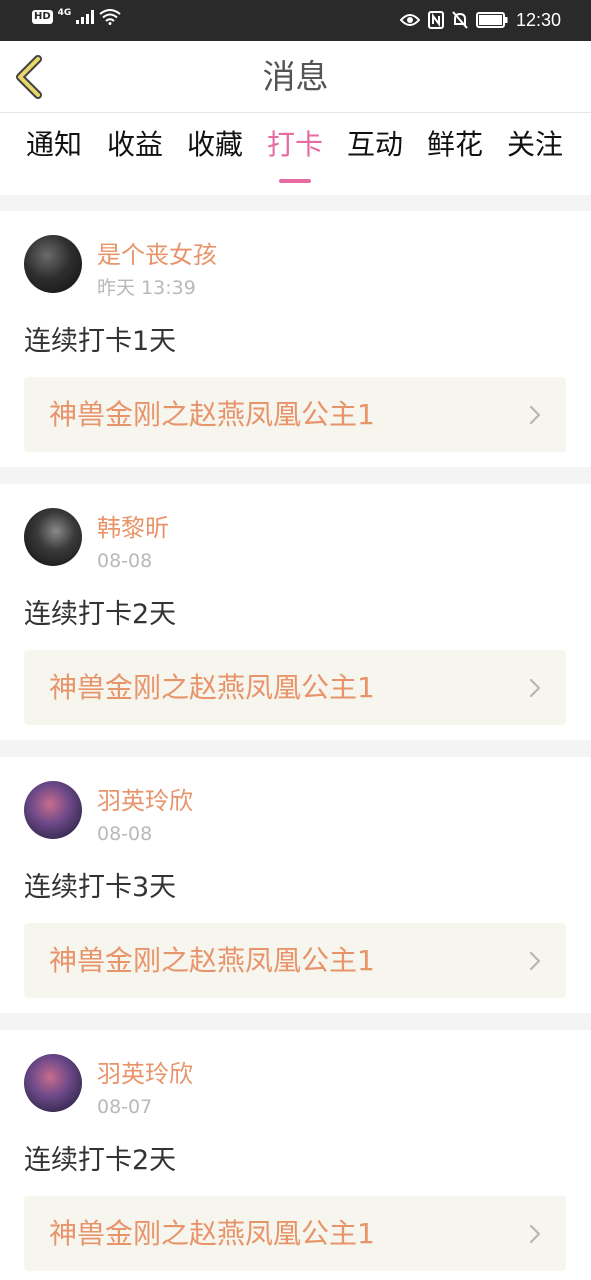 The height and width of the screenshot is (1280, 591). I want to click on tab-label: 收益, so click(134, 144).